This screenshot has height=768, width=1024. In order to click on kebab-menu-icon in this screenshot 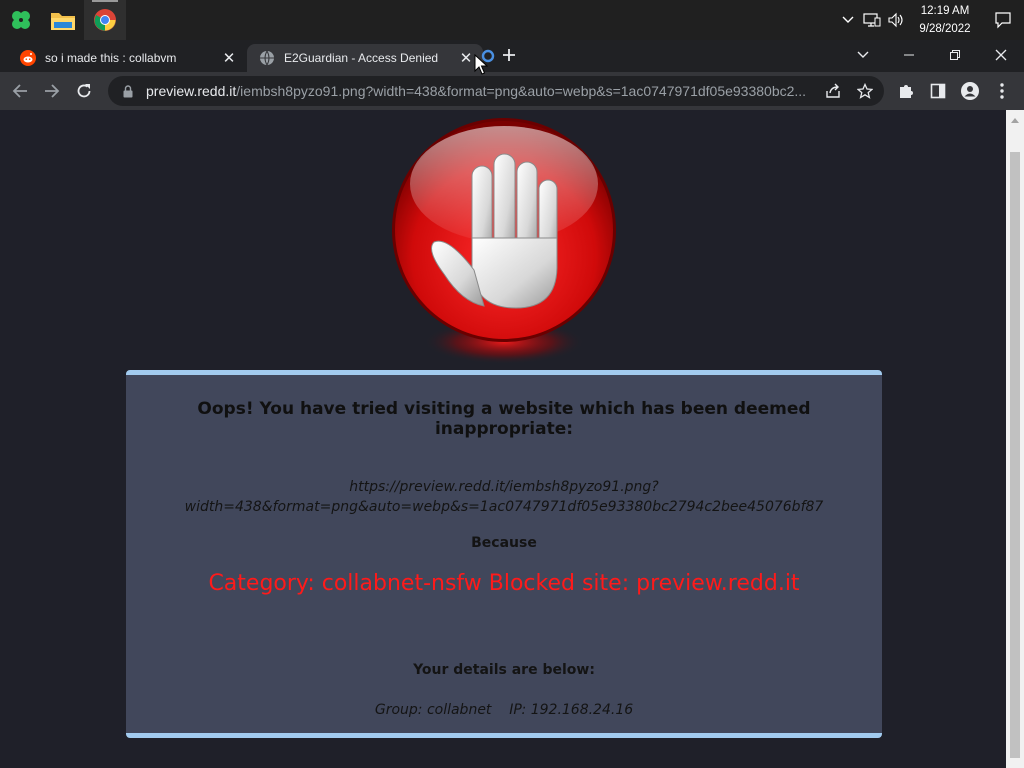, I will do `click(1002, 91)`.